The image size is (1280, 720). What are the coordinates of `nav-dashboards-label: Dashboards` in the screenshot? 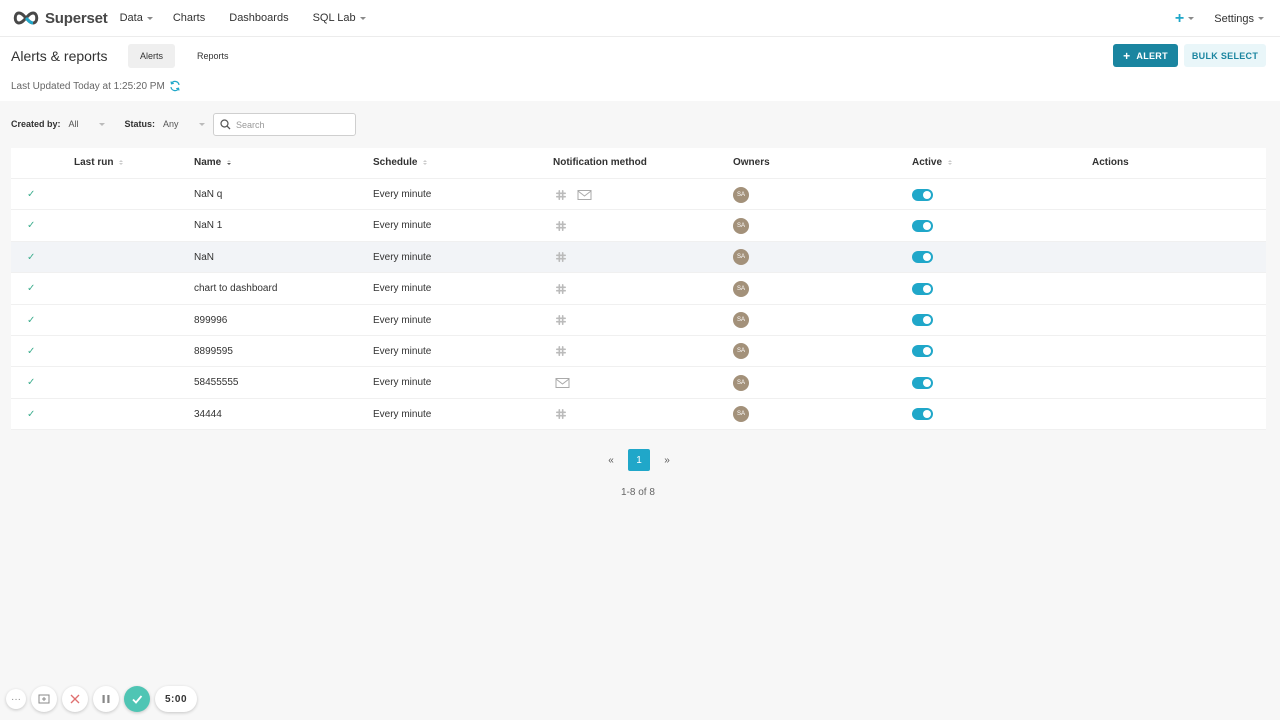 It's located at (259, 18).